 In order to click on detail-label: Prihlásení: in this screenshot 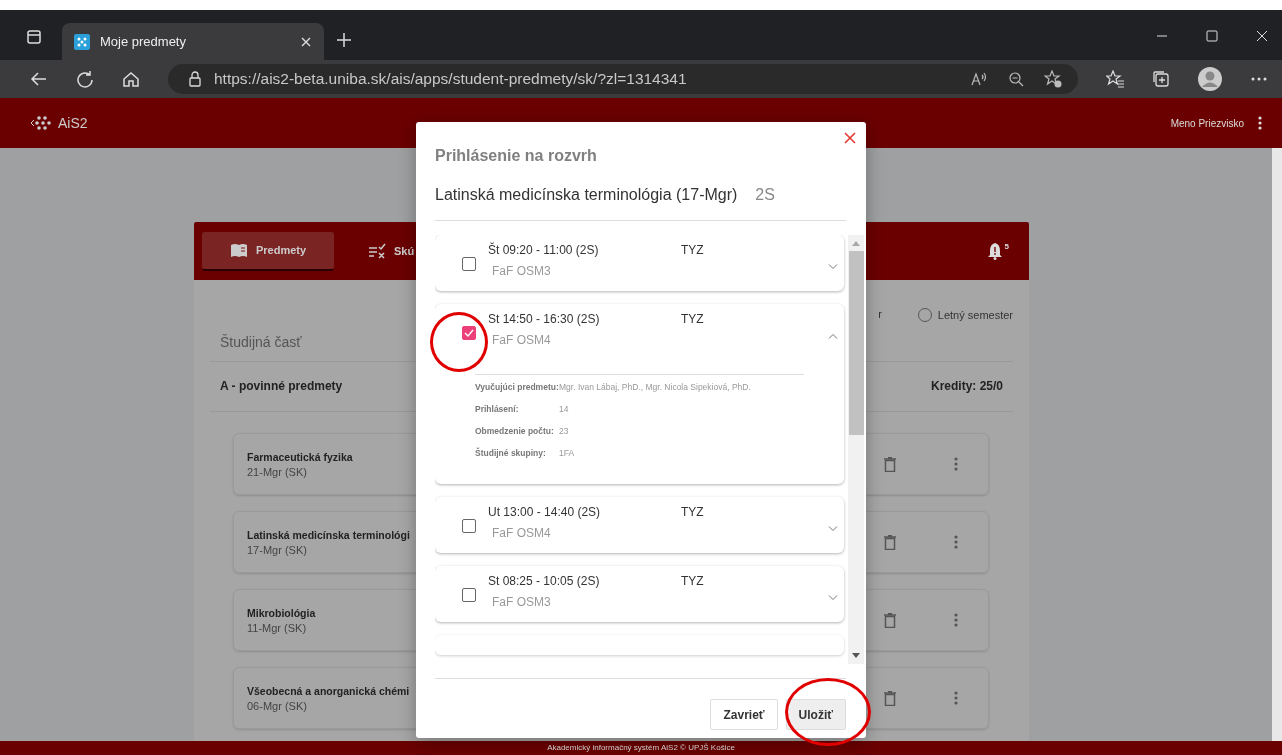, I will do `click(497, 410)`.